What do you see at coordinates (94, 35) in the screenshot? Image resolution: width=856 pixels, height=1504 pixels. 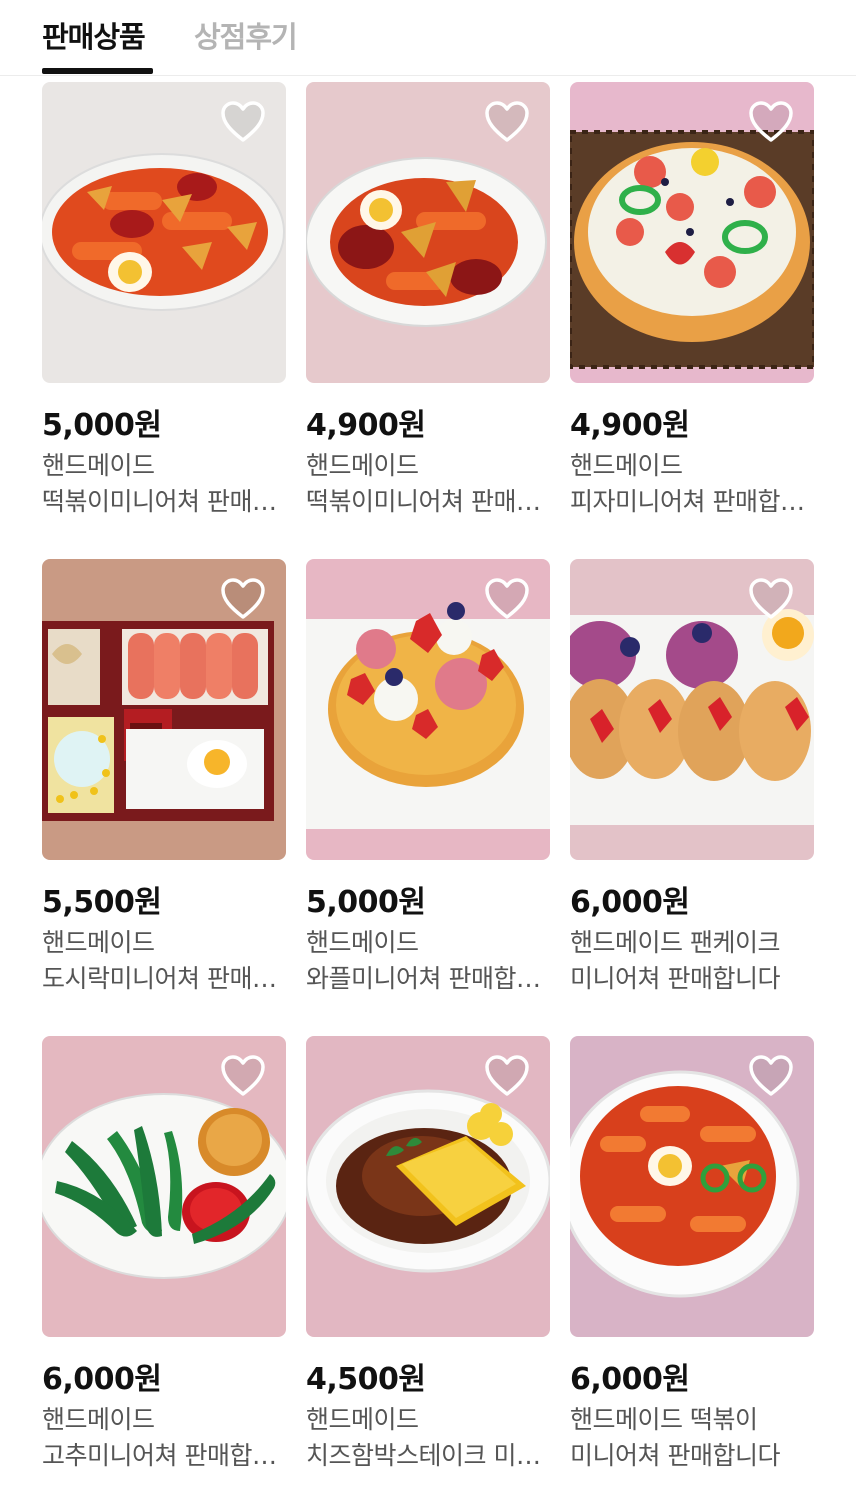 I see `tab-products: 판매상품` at bounding box center [94, 35].